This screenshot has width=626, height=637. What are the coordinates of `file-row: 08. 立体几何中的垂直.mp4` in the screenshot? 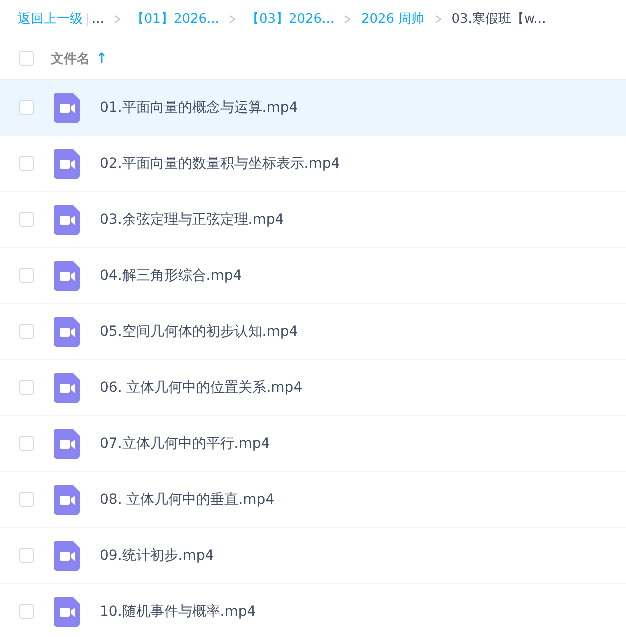 It's located at (313, 500).